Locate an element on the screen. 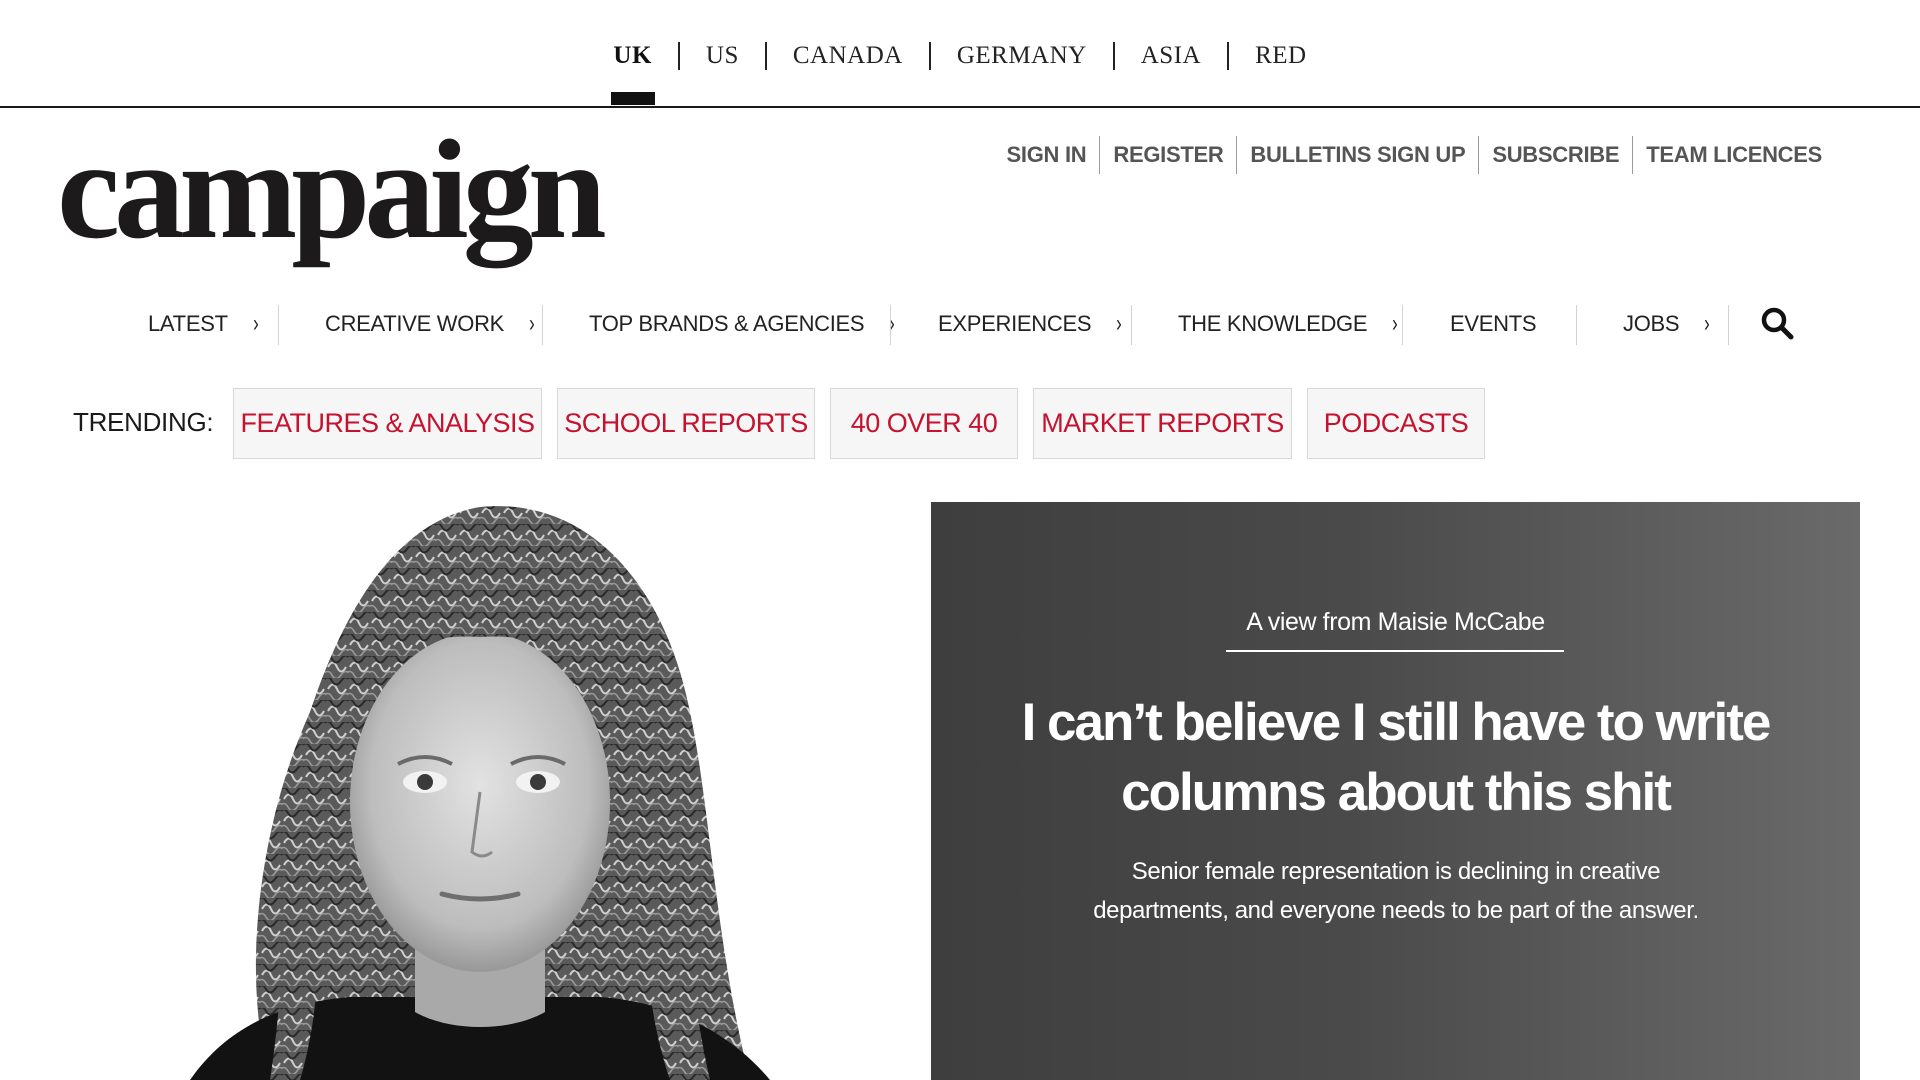 This screenshot has height=1080, width=1920. trending-market-reports: MARKET REPORTS is located at coordinates (1162, 423).